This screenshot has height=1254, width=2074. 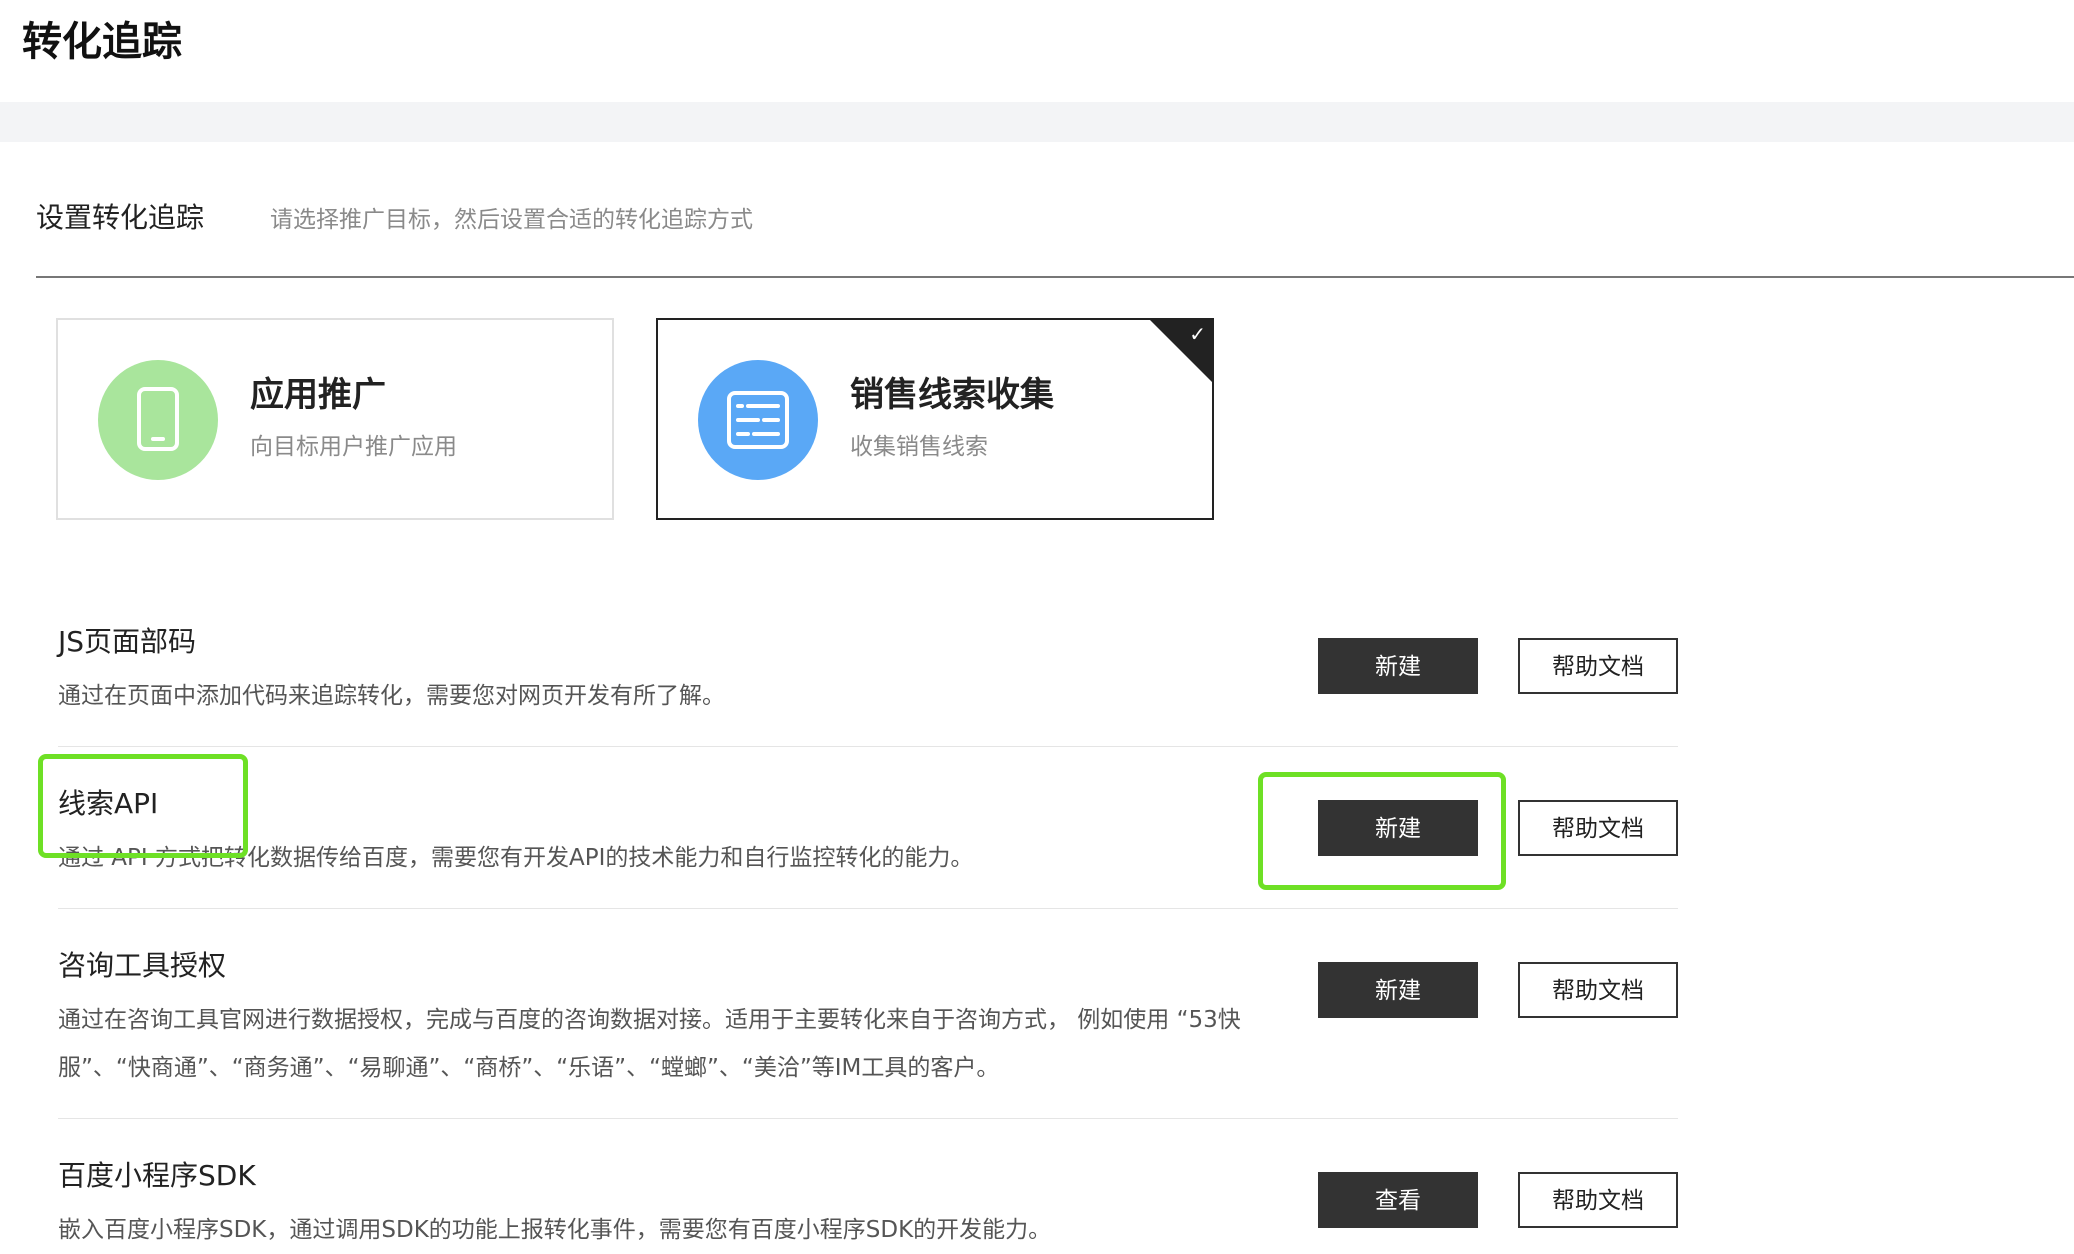 I want to click on section-hint: 请选择推广目标，然后设置合适的转化追踪方式, so click(x=511, y=220).